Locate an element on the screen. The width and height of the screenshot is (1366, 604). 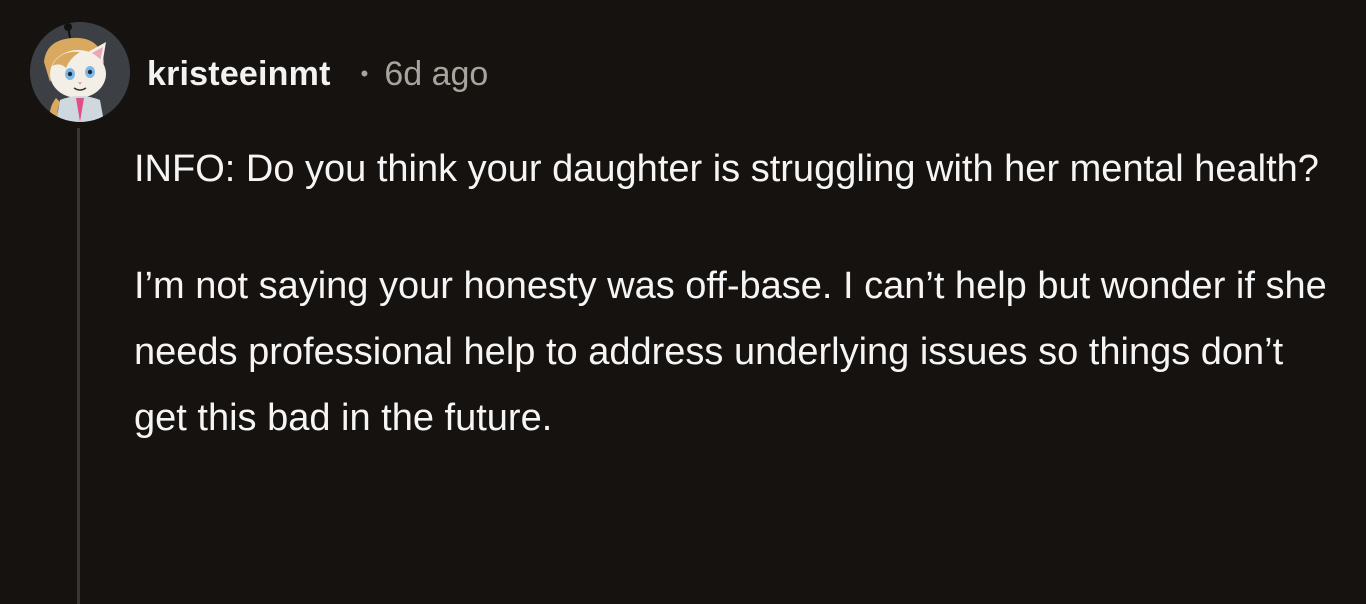
cat-avatar-icon is located at coordinates (80, 72).